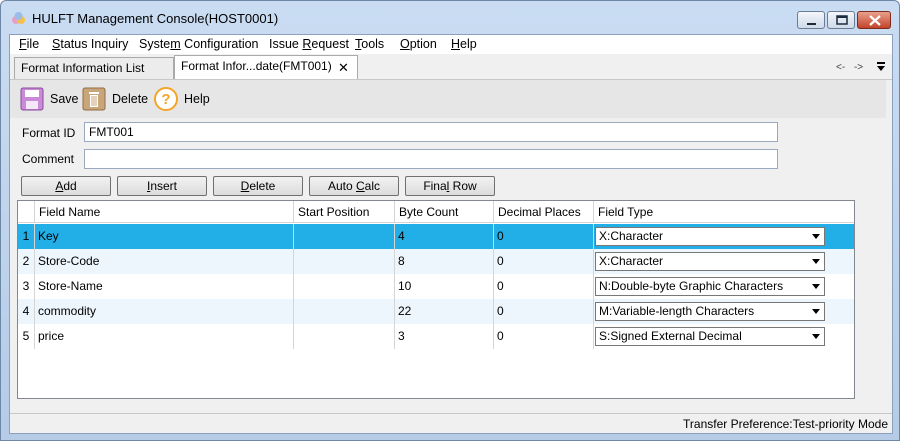  Describe the element at coordinates (369, 44) in the screenshot. I see `menu-tools: Tools` at that location.